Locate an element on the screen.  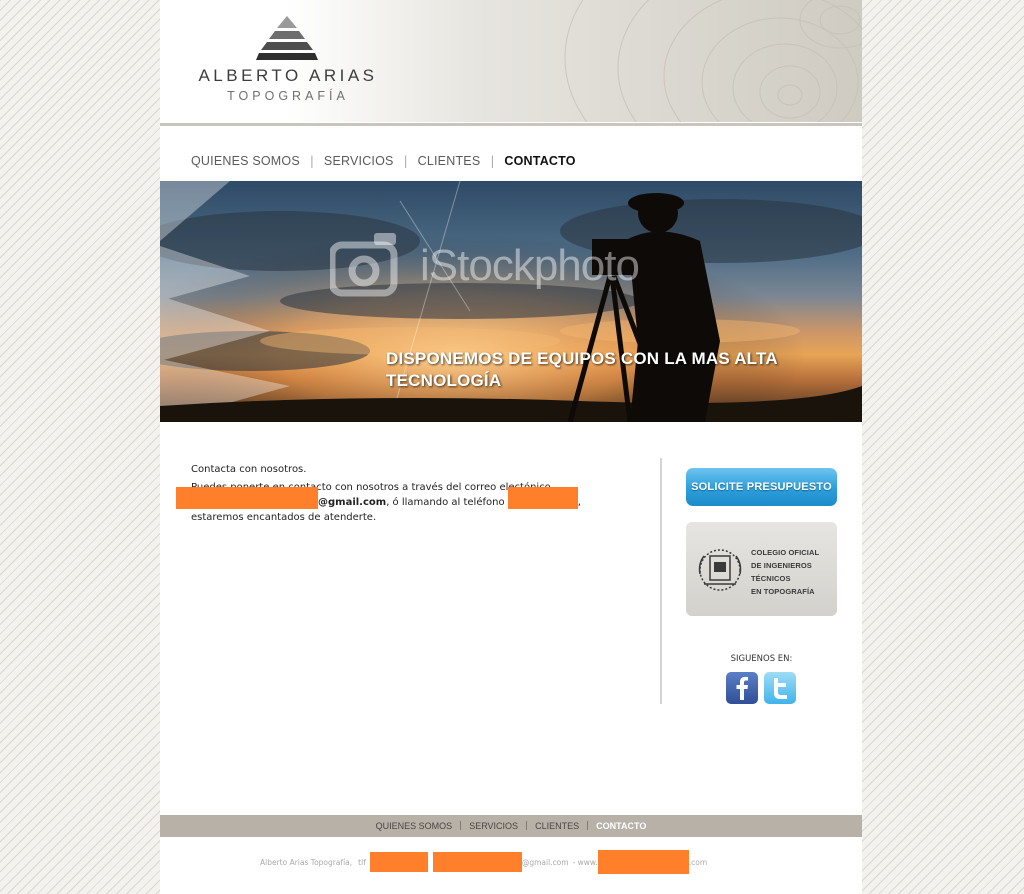
footer-redacted-web is located at coordinates (643, 862).